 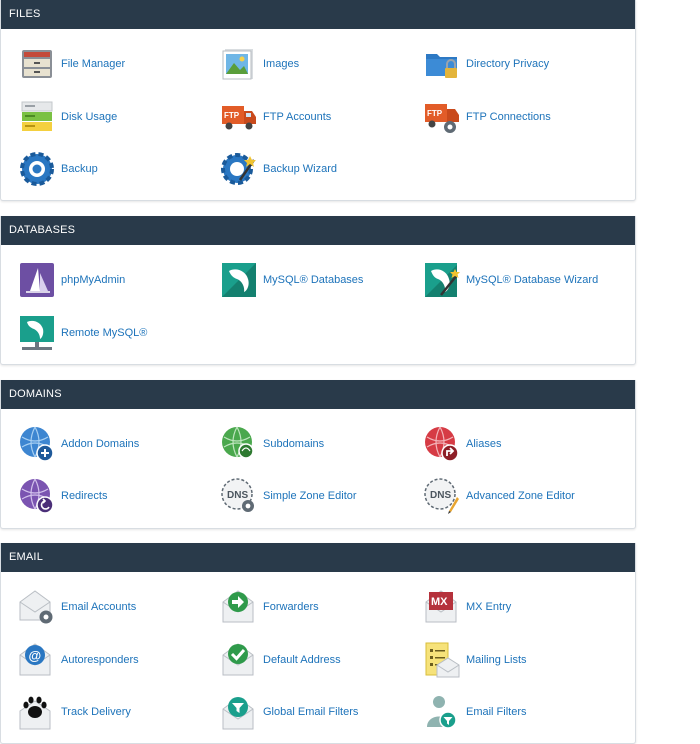 I want to click on item-label: Aliases, so click(x=484, y=444).